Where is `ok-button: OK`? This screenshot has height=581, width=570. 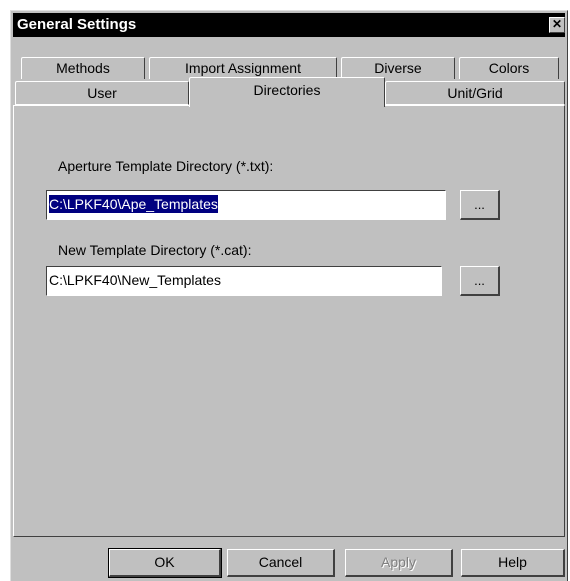 ok-button: OK is located at coordinates (165, 563).